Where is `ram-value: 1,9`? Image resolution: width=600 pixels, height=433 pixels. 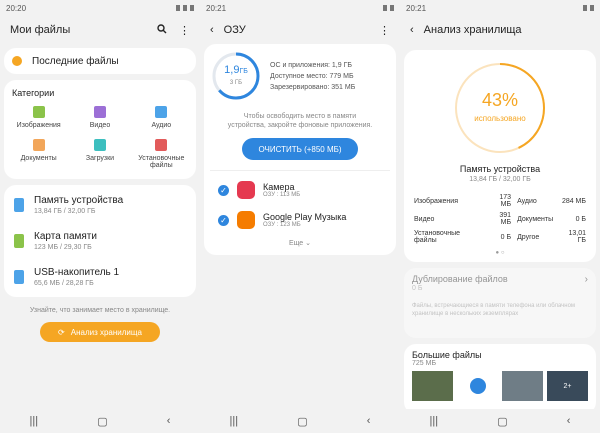
ram-value: 1,9 is located at coordinates (232, 70).